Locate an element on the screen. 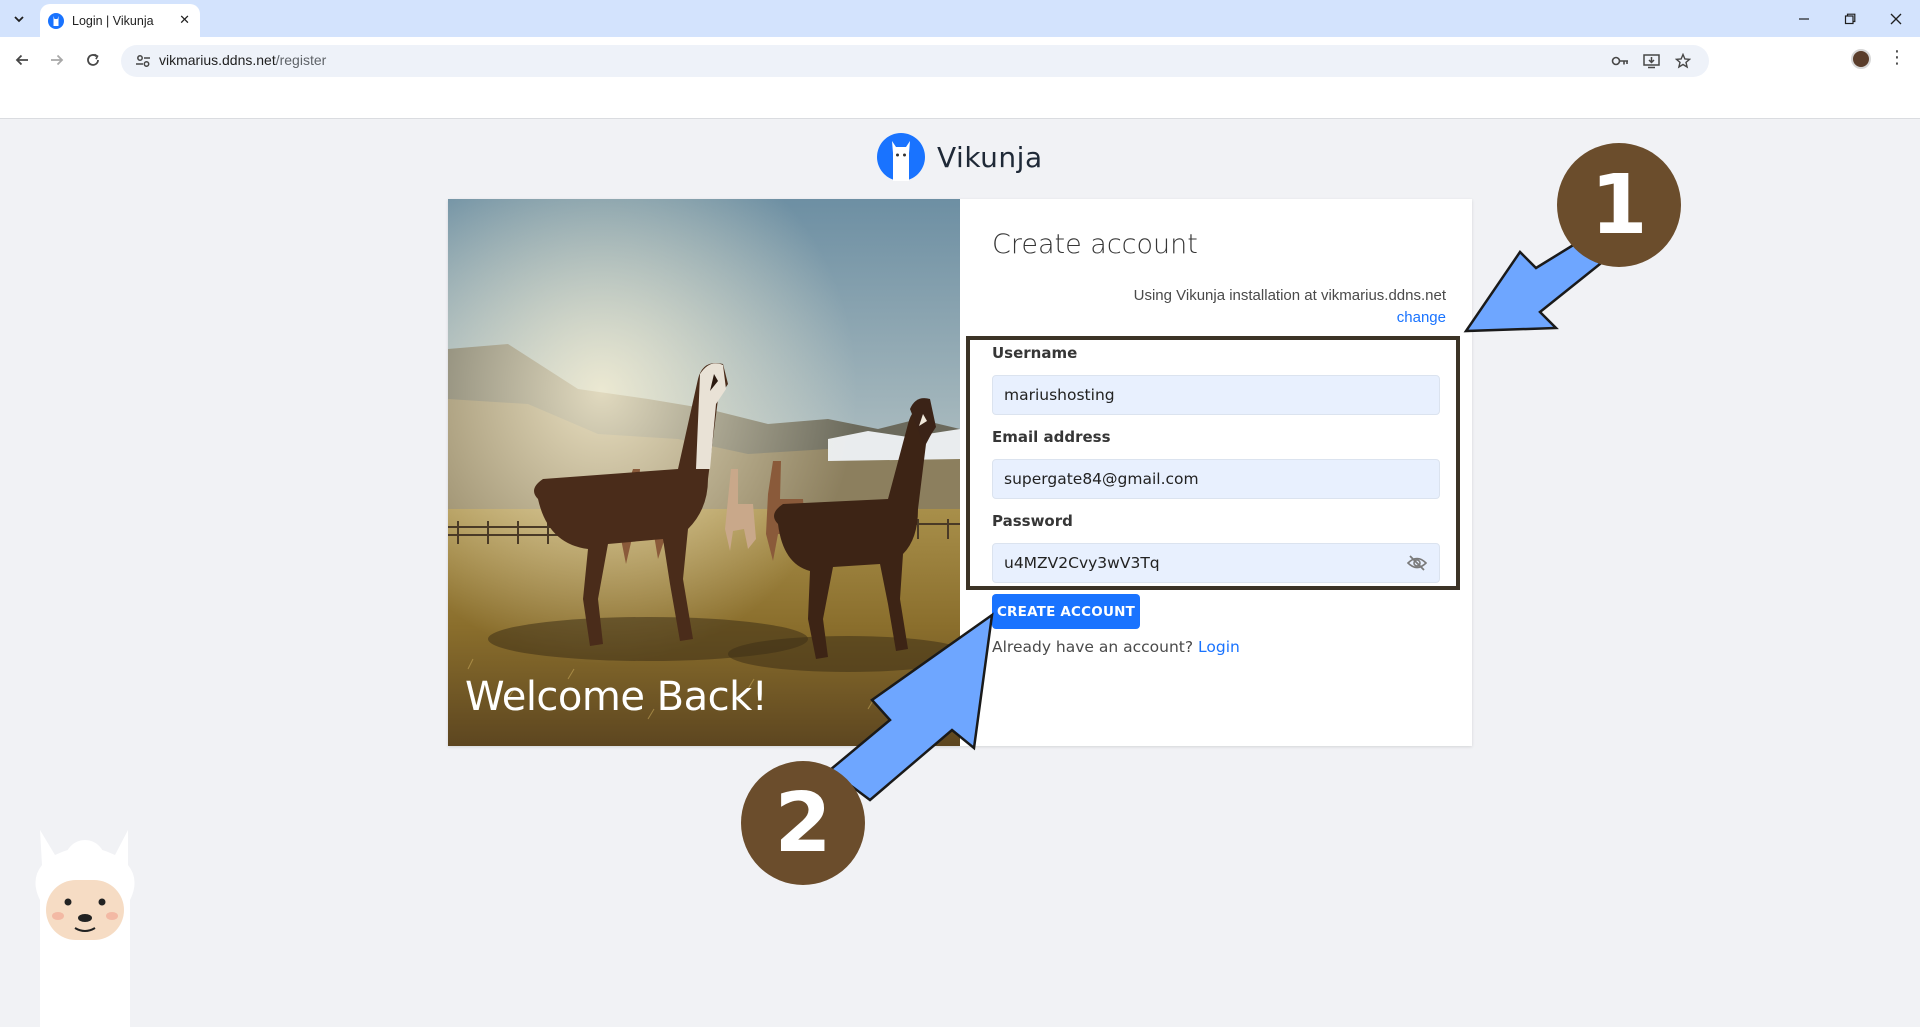  annotation-badge-2: 2 is located at coordinates (803, 823).